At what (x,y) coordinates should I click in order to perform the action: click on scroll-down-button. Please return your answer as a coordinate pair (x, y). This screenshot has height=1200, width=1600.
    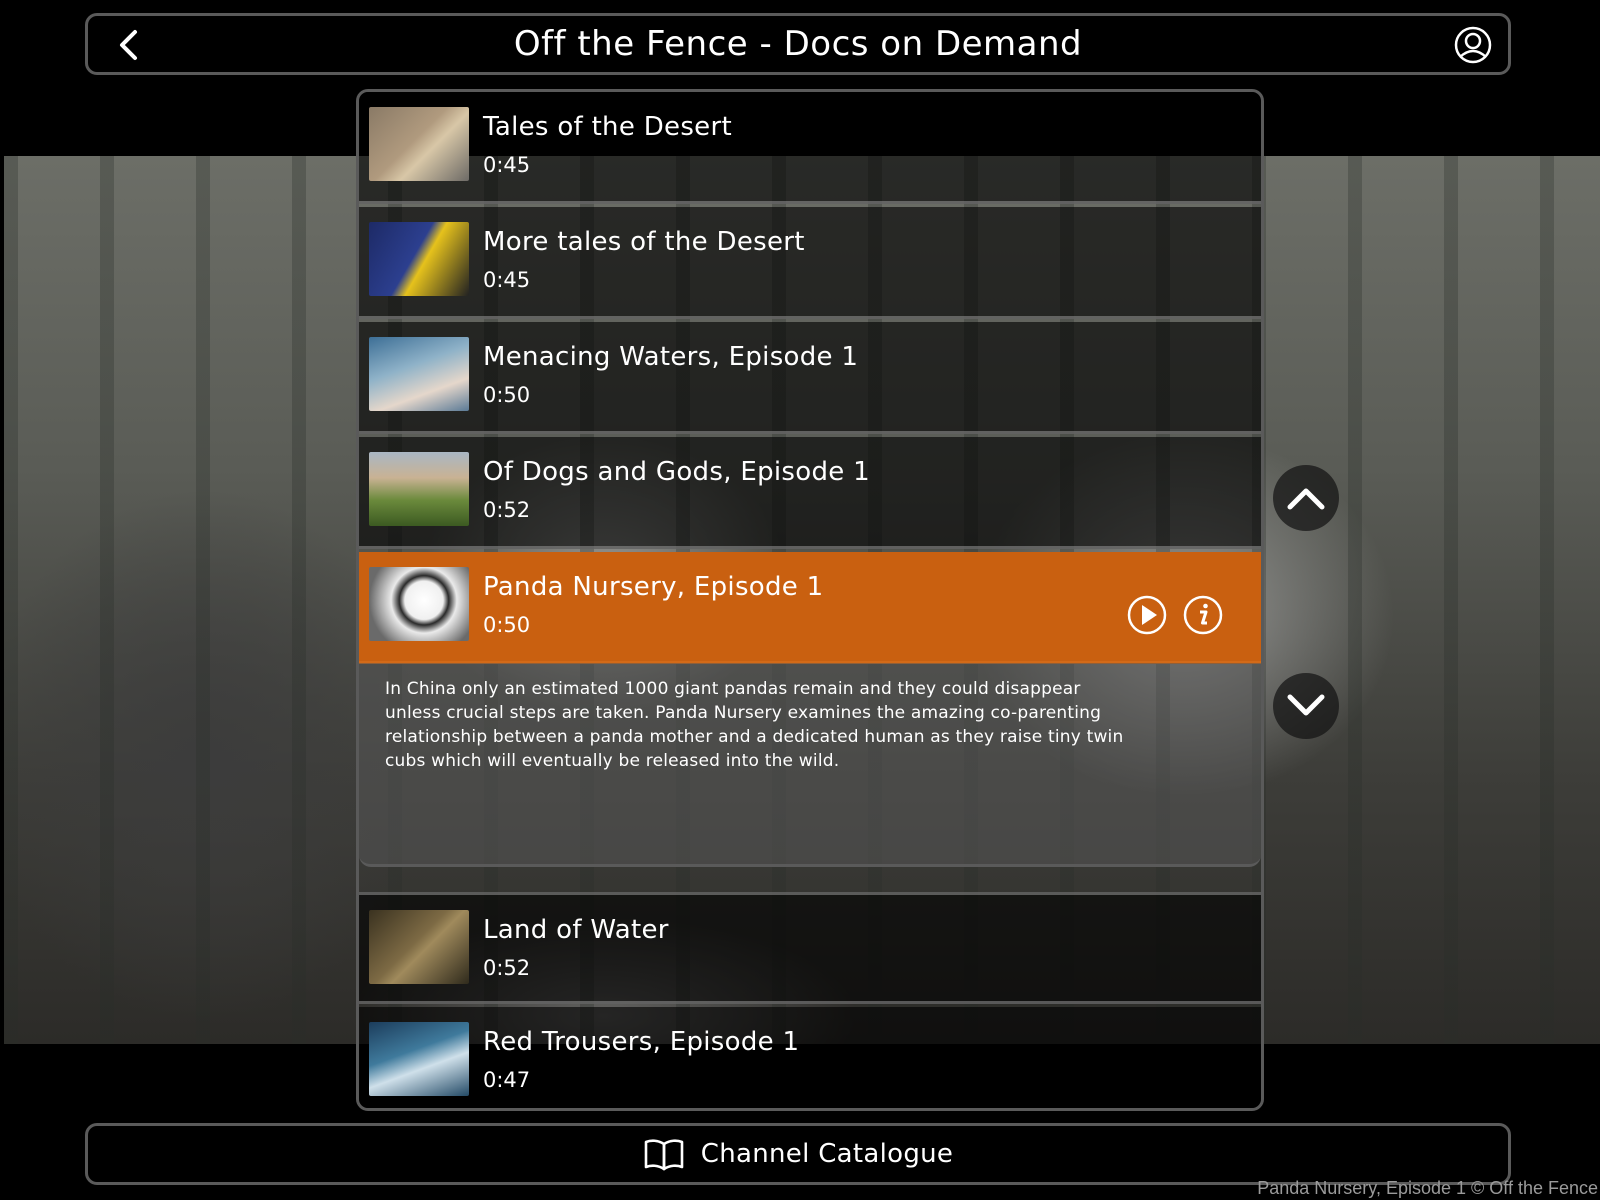
    Looking at the image, I should click on (1306, 706).